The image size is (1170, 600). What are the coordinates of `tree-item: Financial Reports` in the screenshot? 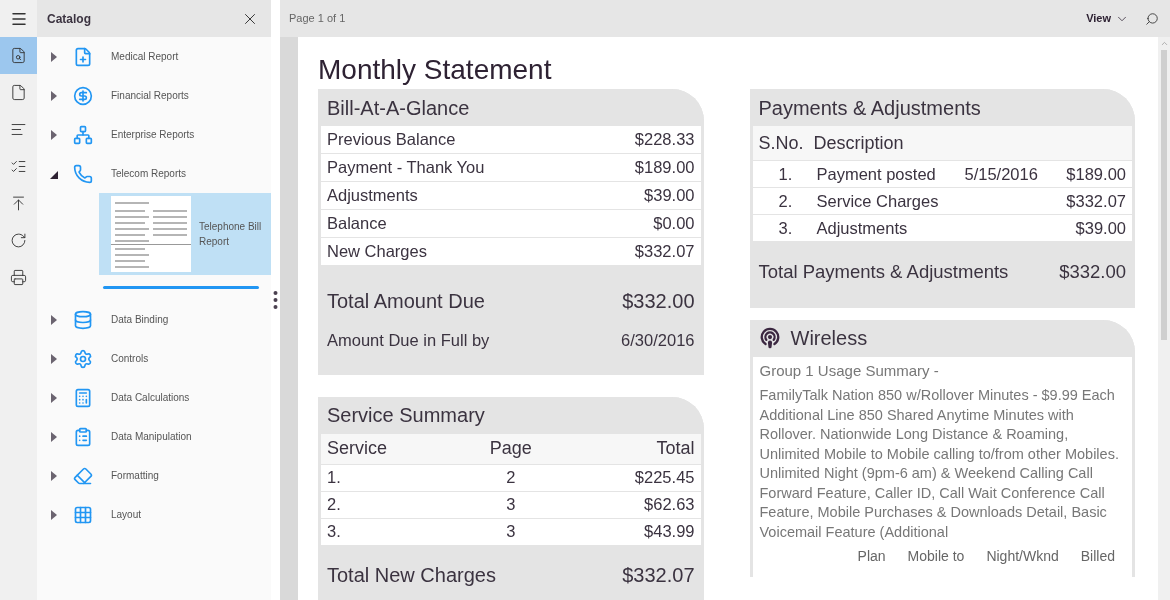 It's located at (154, 95).